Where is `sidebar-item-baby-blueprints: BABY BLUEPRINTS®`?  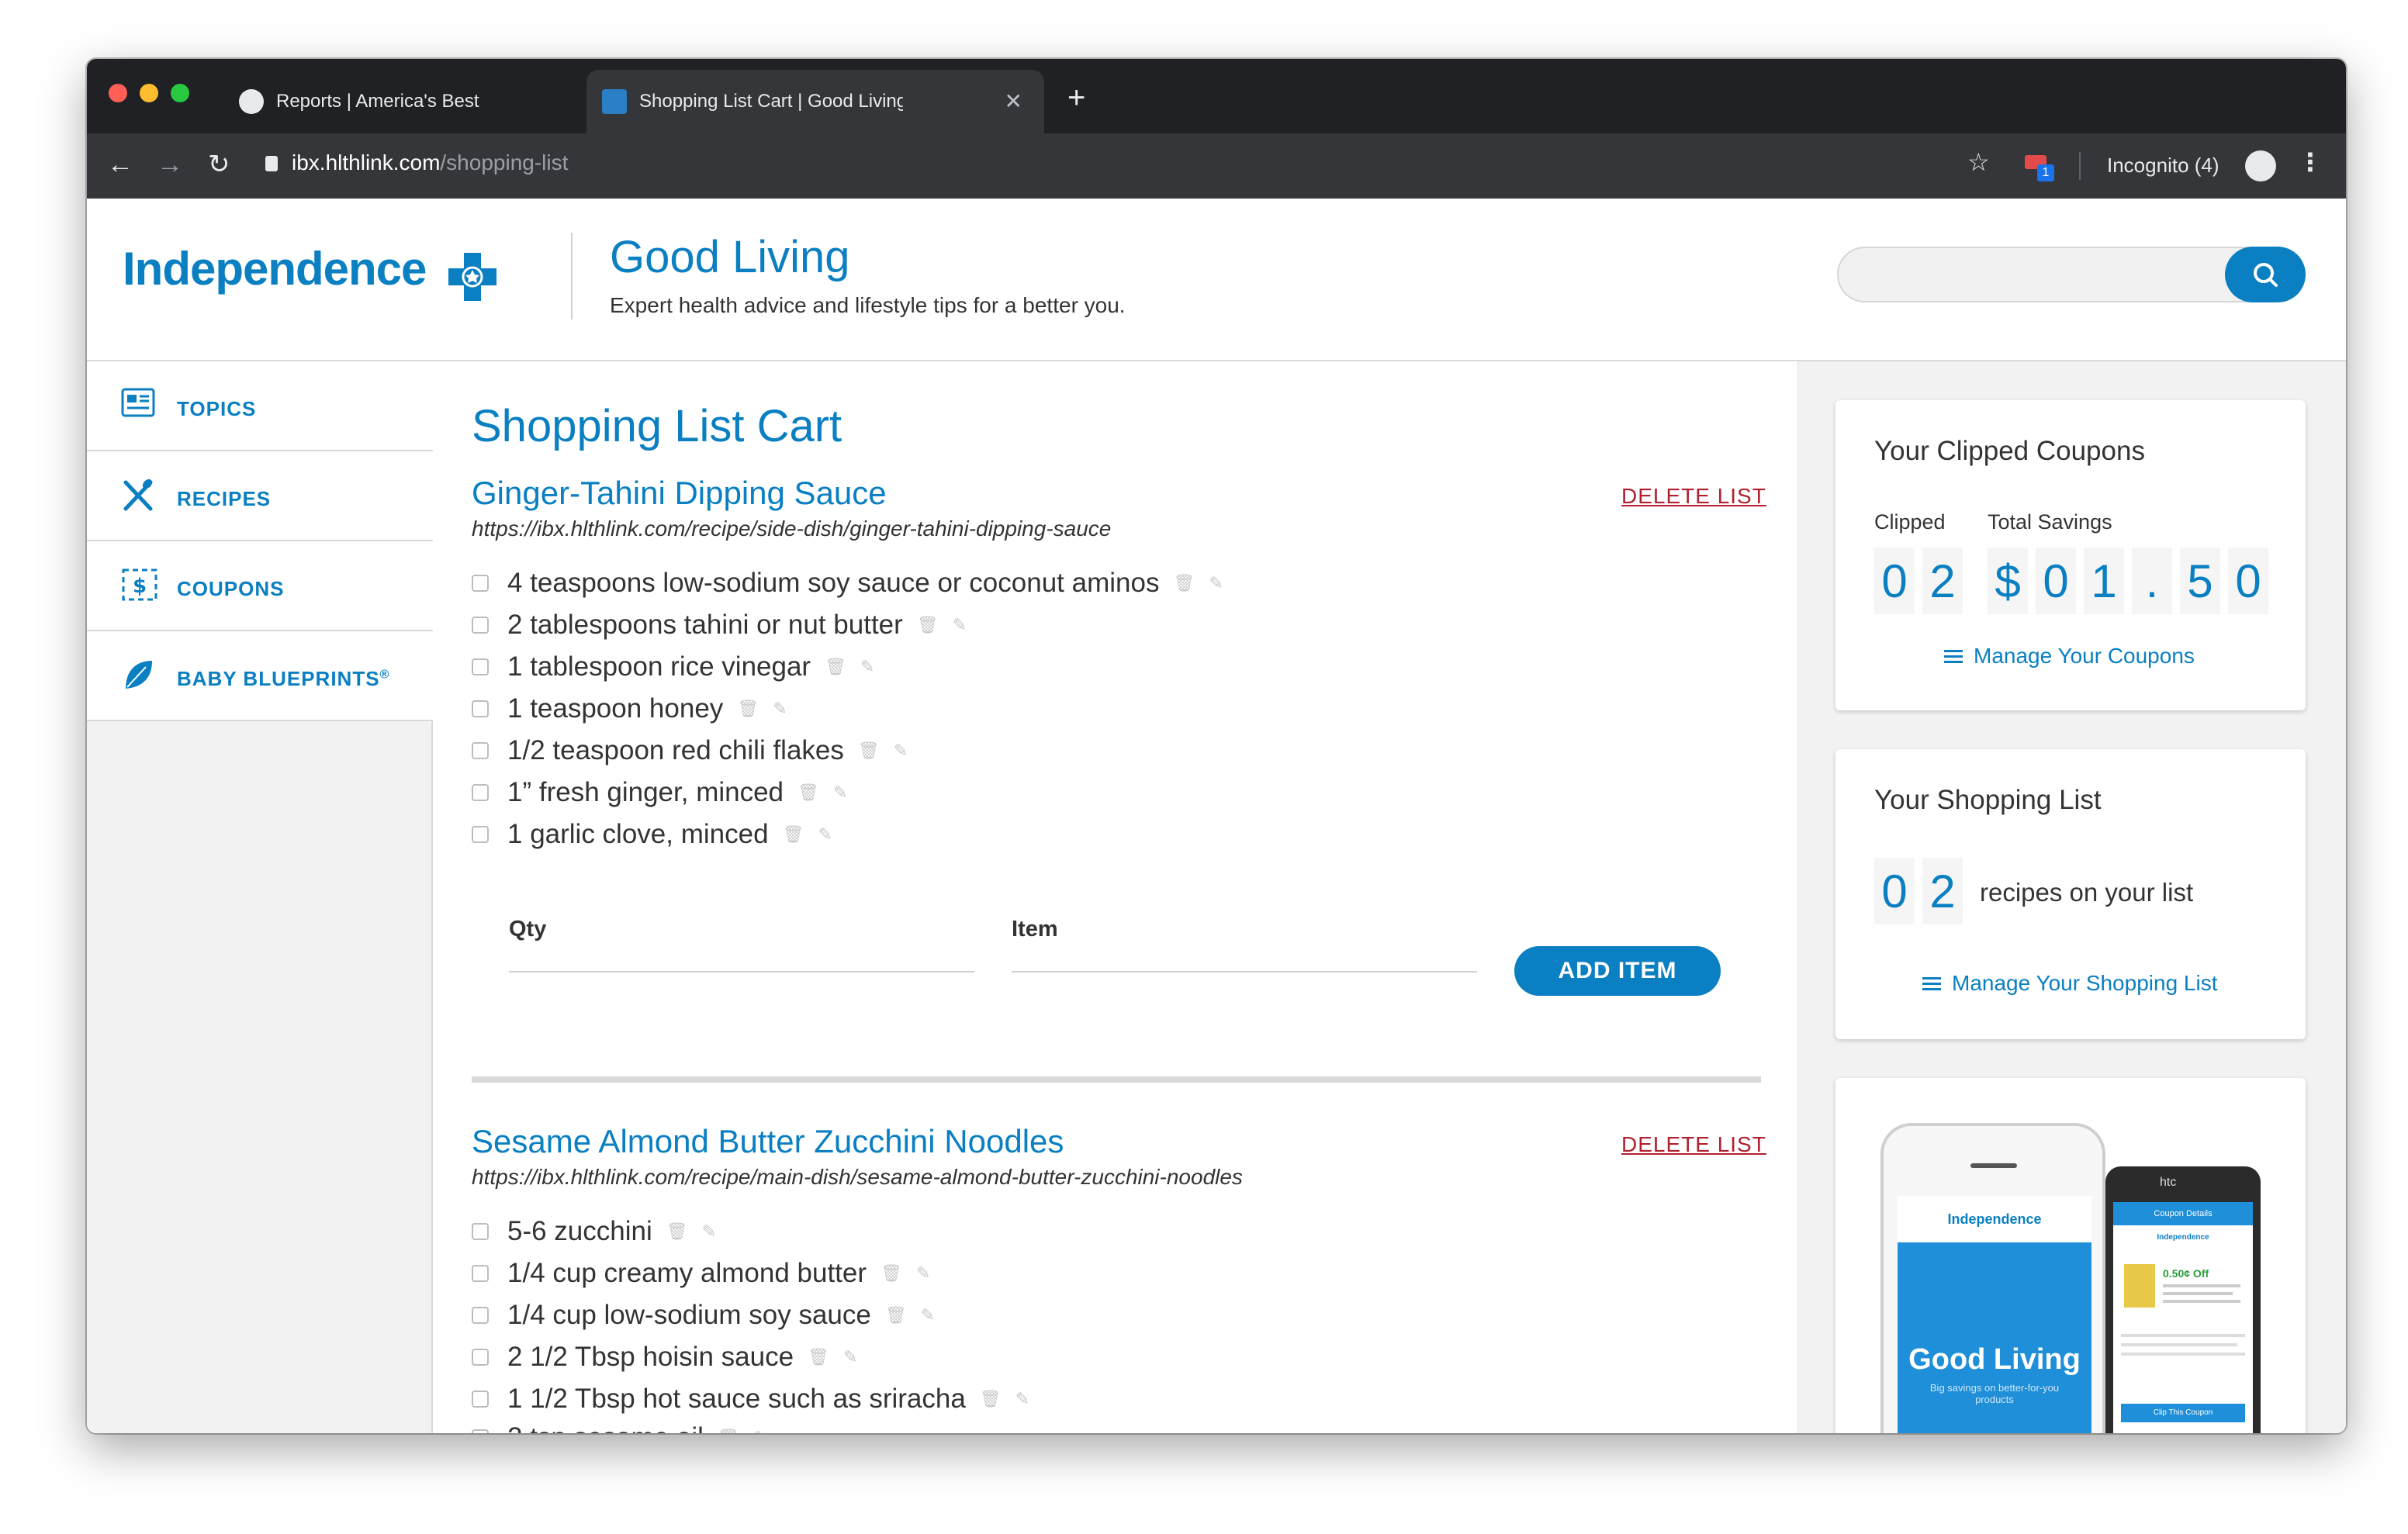
sidebar-item-baby-blueprints: BABY BLUEPRINTS® is located at coordinates (260, 676).